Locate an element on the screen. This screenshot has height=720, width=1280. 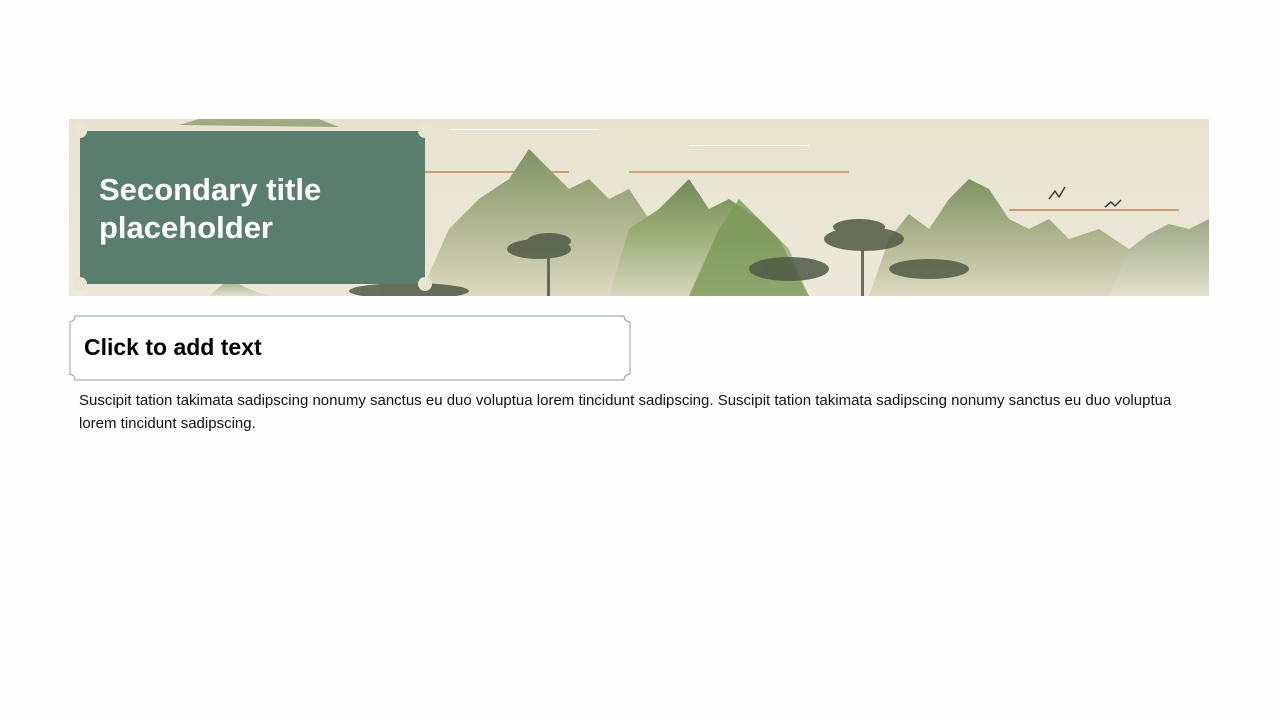
slide-title: Secondary title placeholder is located at coordinates (254, 209).